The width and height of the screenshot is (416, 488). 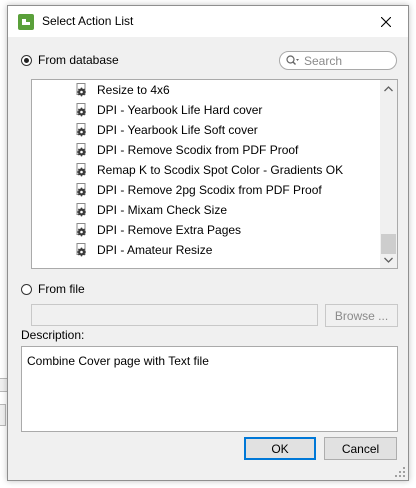 What do you see at coordinates (177, 130) in the screenshot?
I see `list-item-label: DPI - Yearbook Life Soft cover` at bounding box center [177, 130].